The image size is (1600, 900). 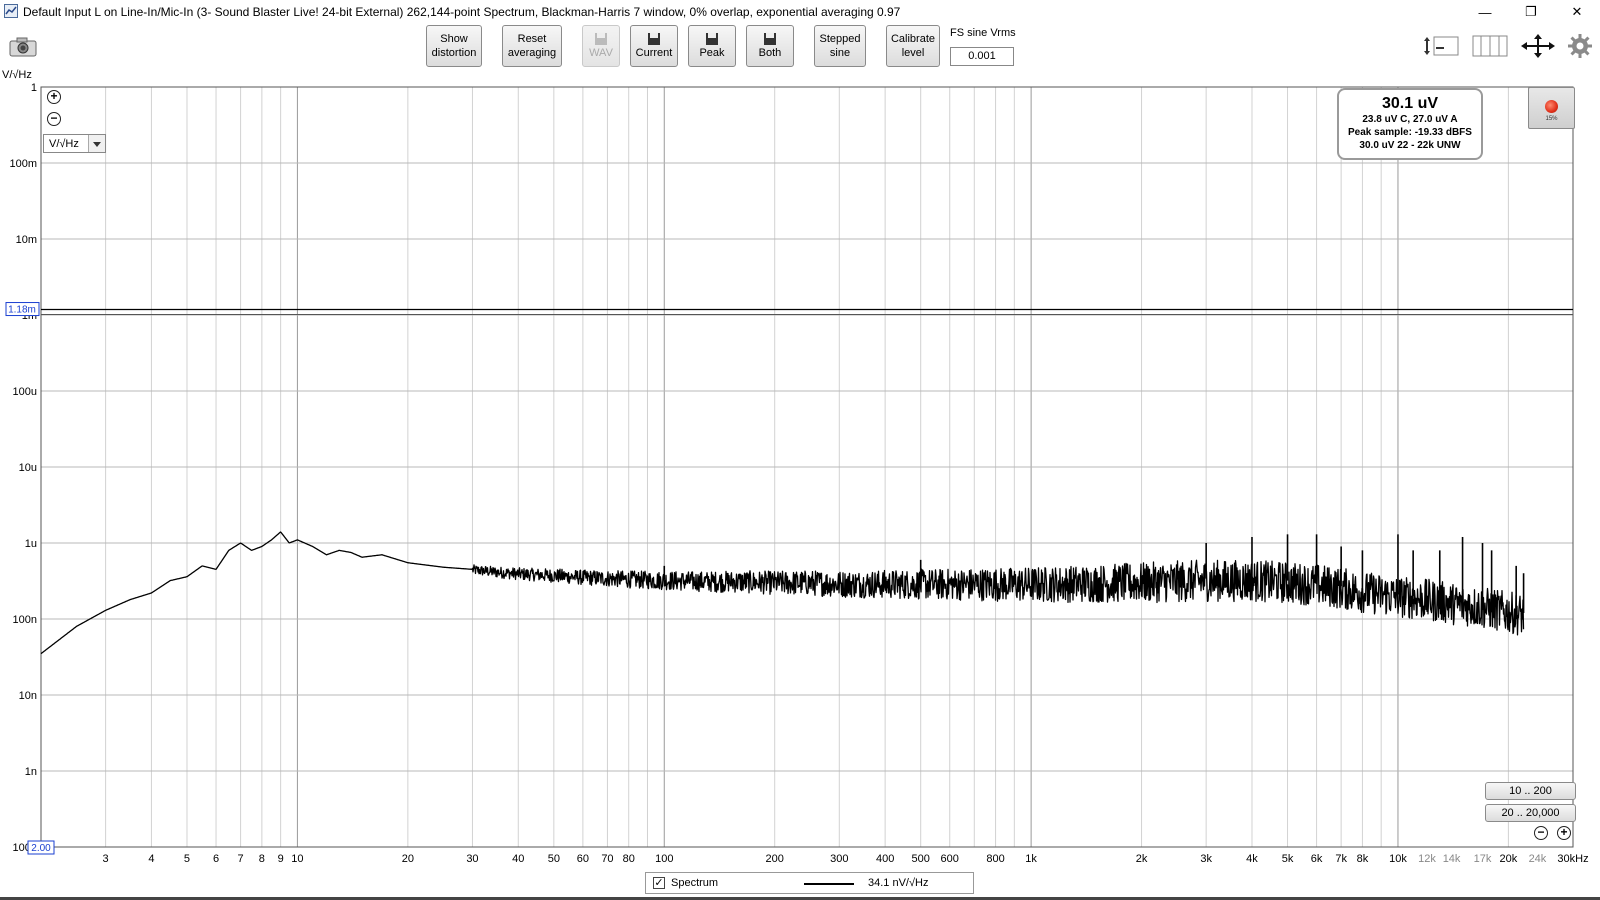 What do you see at coordinates (1427, 859) in the screenshot?
I see `x-tick-label: 12k` at bounding box center [1427, 859].